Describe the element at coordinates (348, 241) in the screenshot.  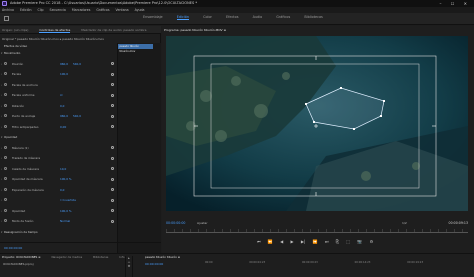
I see `extract-icon: ⬚` at that location.